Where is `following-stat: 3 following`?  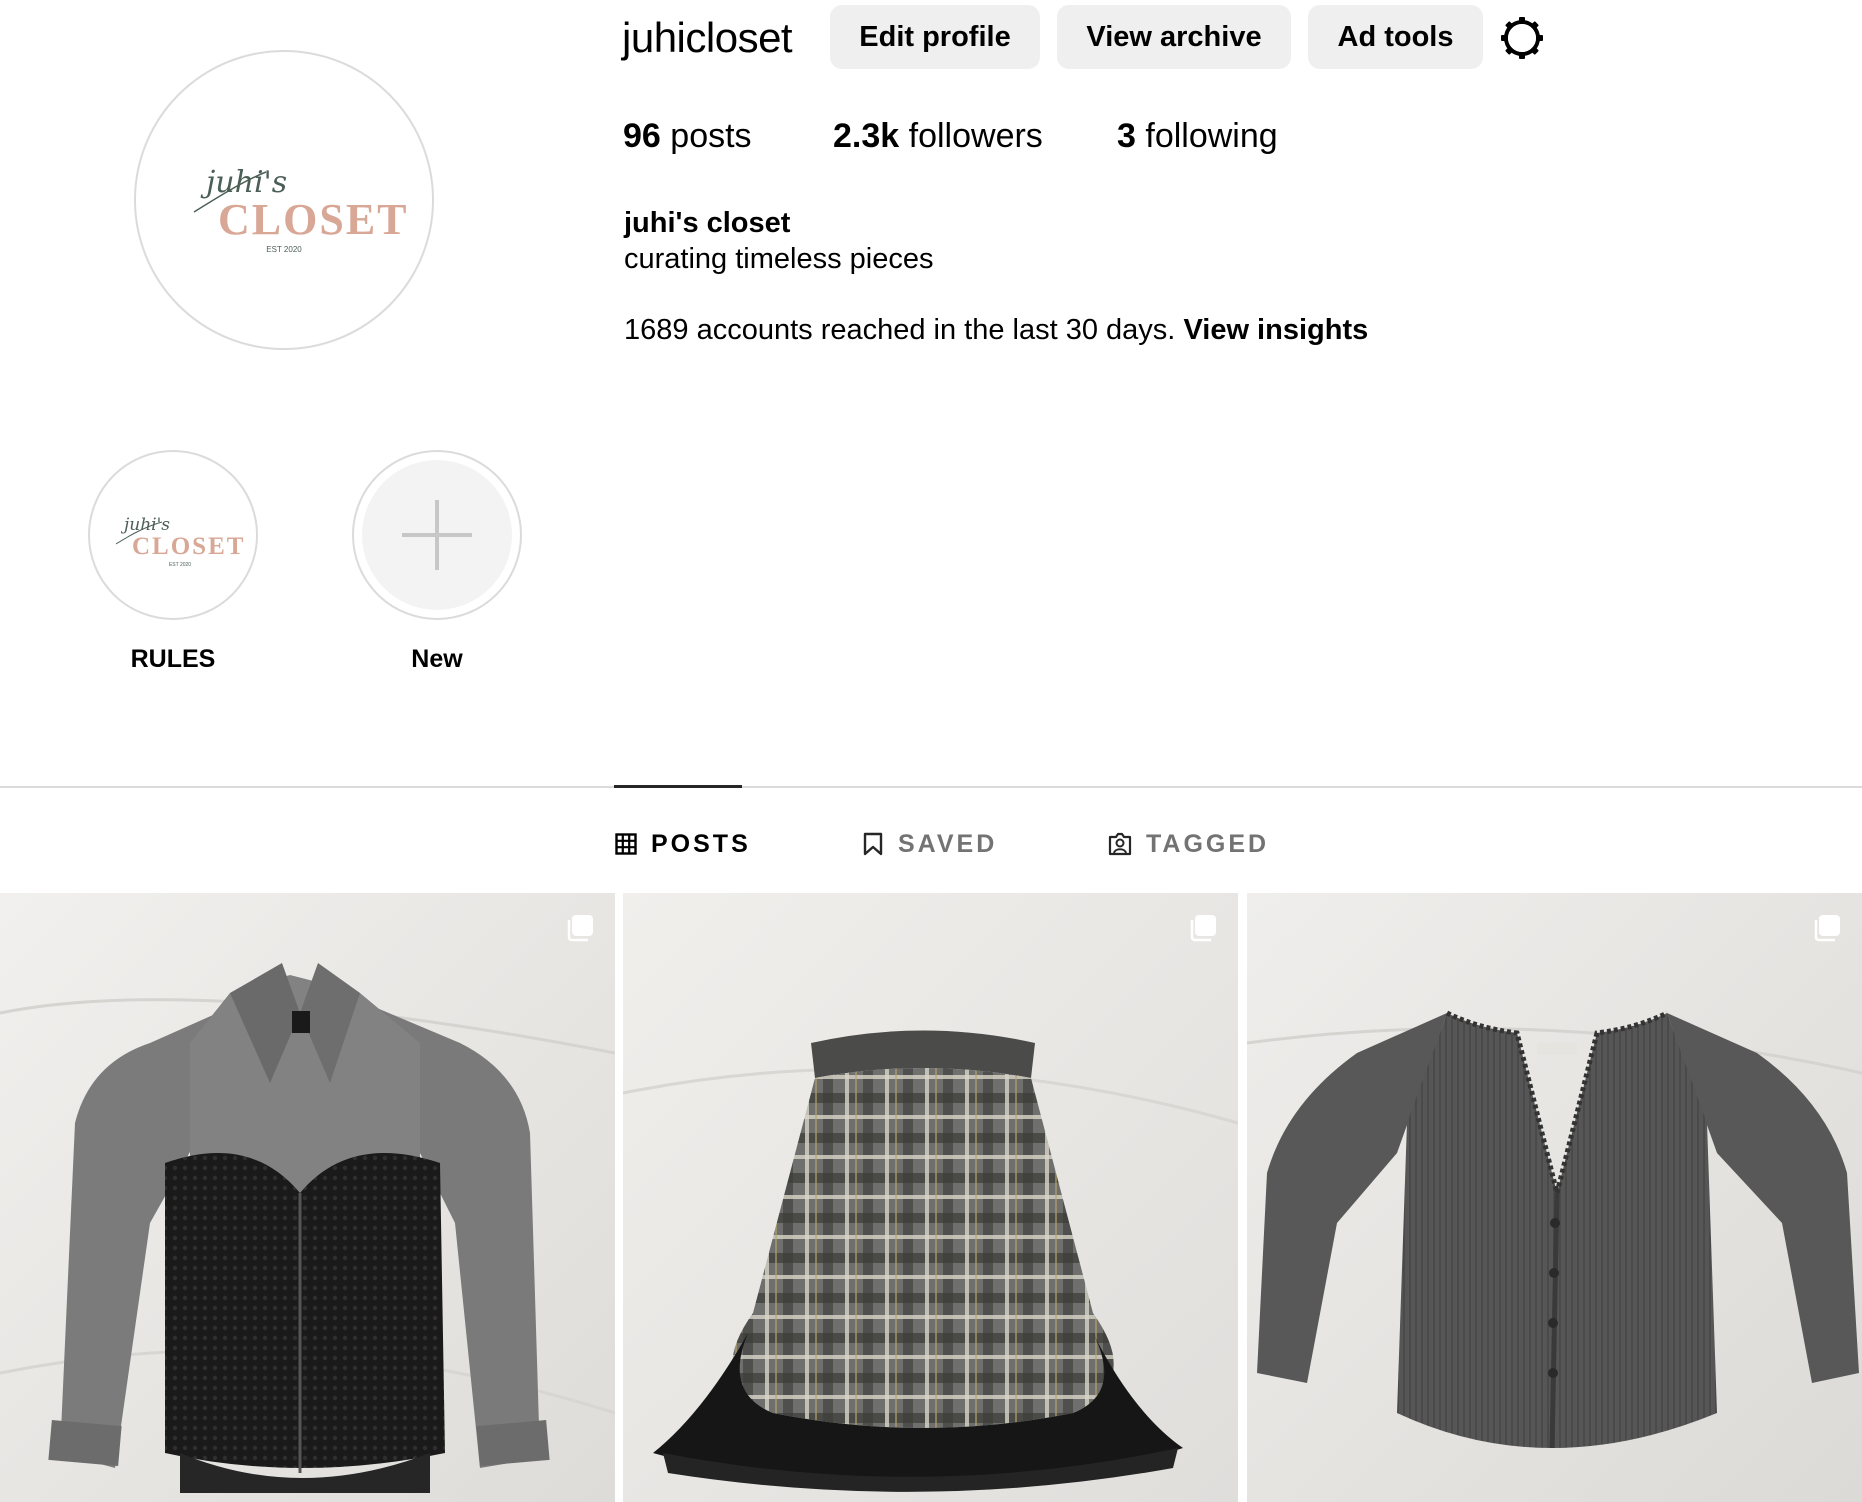 following-stat: 3 following is located at coordinates (1197, 136).